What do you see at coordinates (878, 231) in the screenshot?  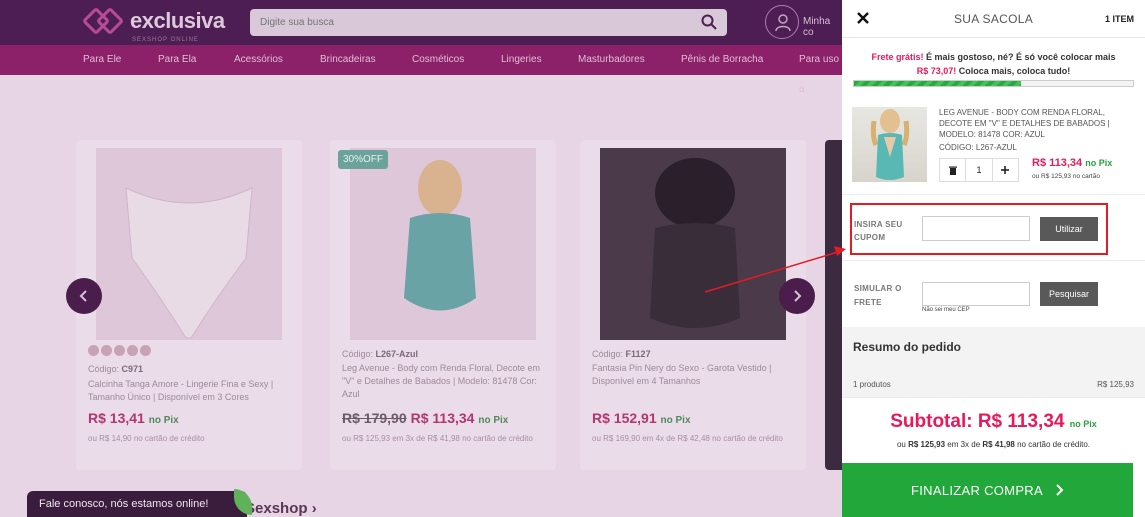 I see `coupon-label: INSIRA SEU CUPOM` at bounding box center [878, 231].